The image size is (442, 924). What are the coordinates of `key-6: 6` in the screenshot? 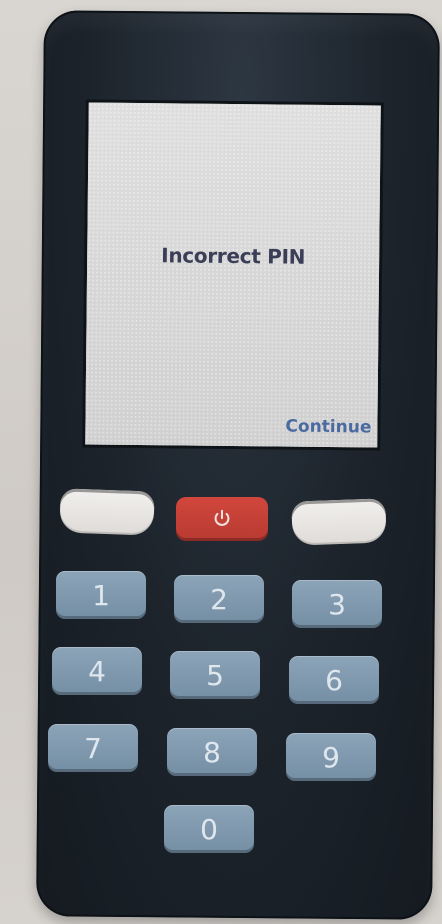 It's located at (334, 680).